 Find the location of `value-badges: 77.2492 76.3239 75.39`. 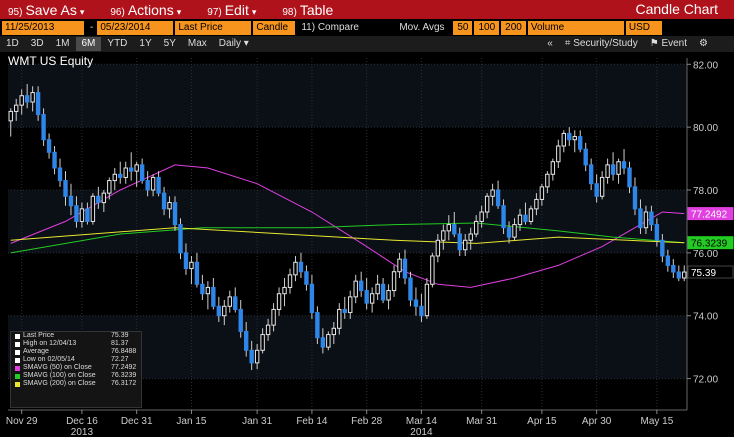

value-badges: 77.2492 76.3239 75.39 is located at coordinates (710, 243).